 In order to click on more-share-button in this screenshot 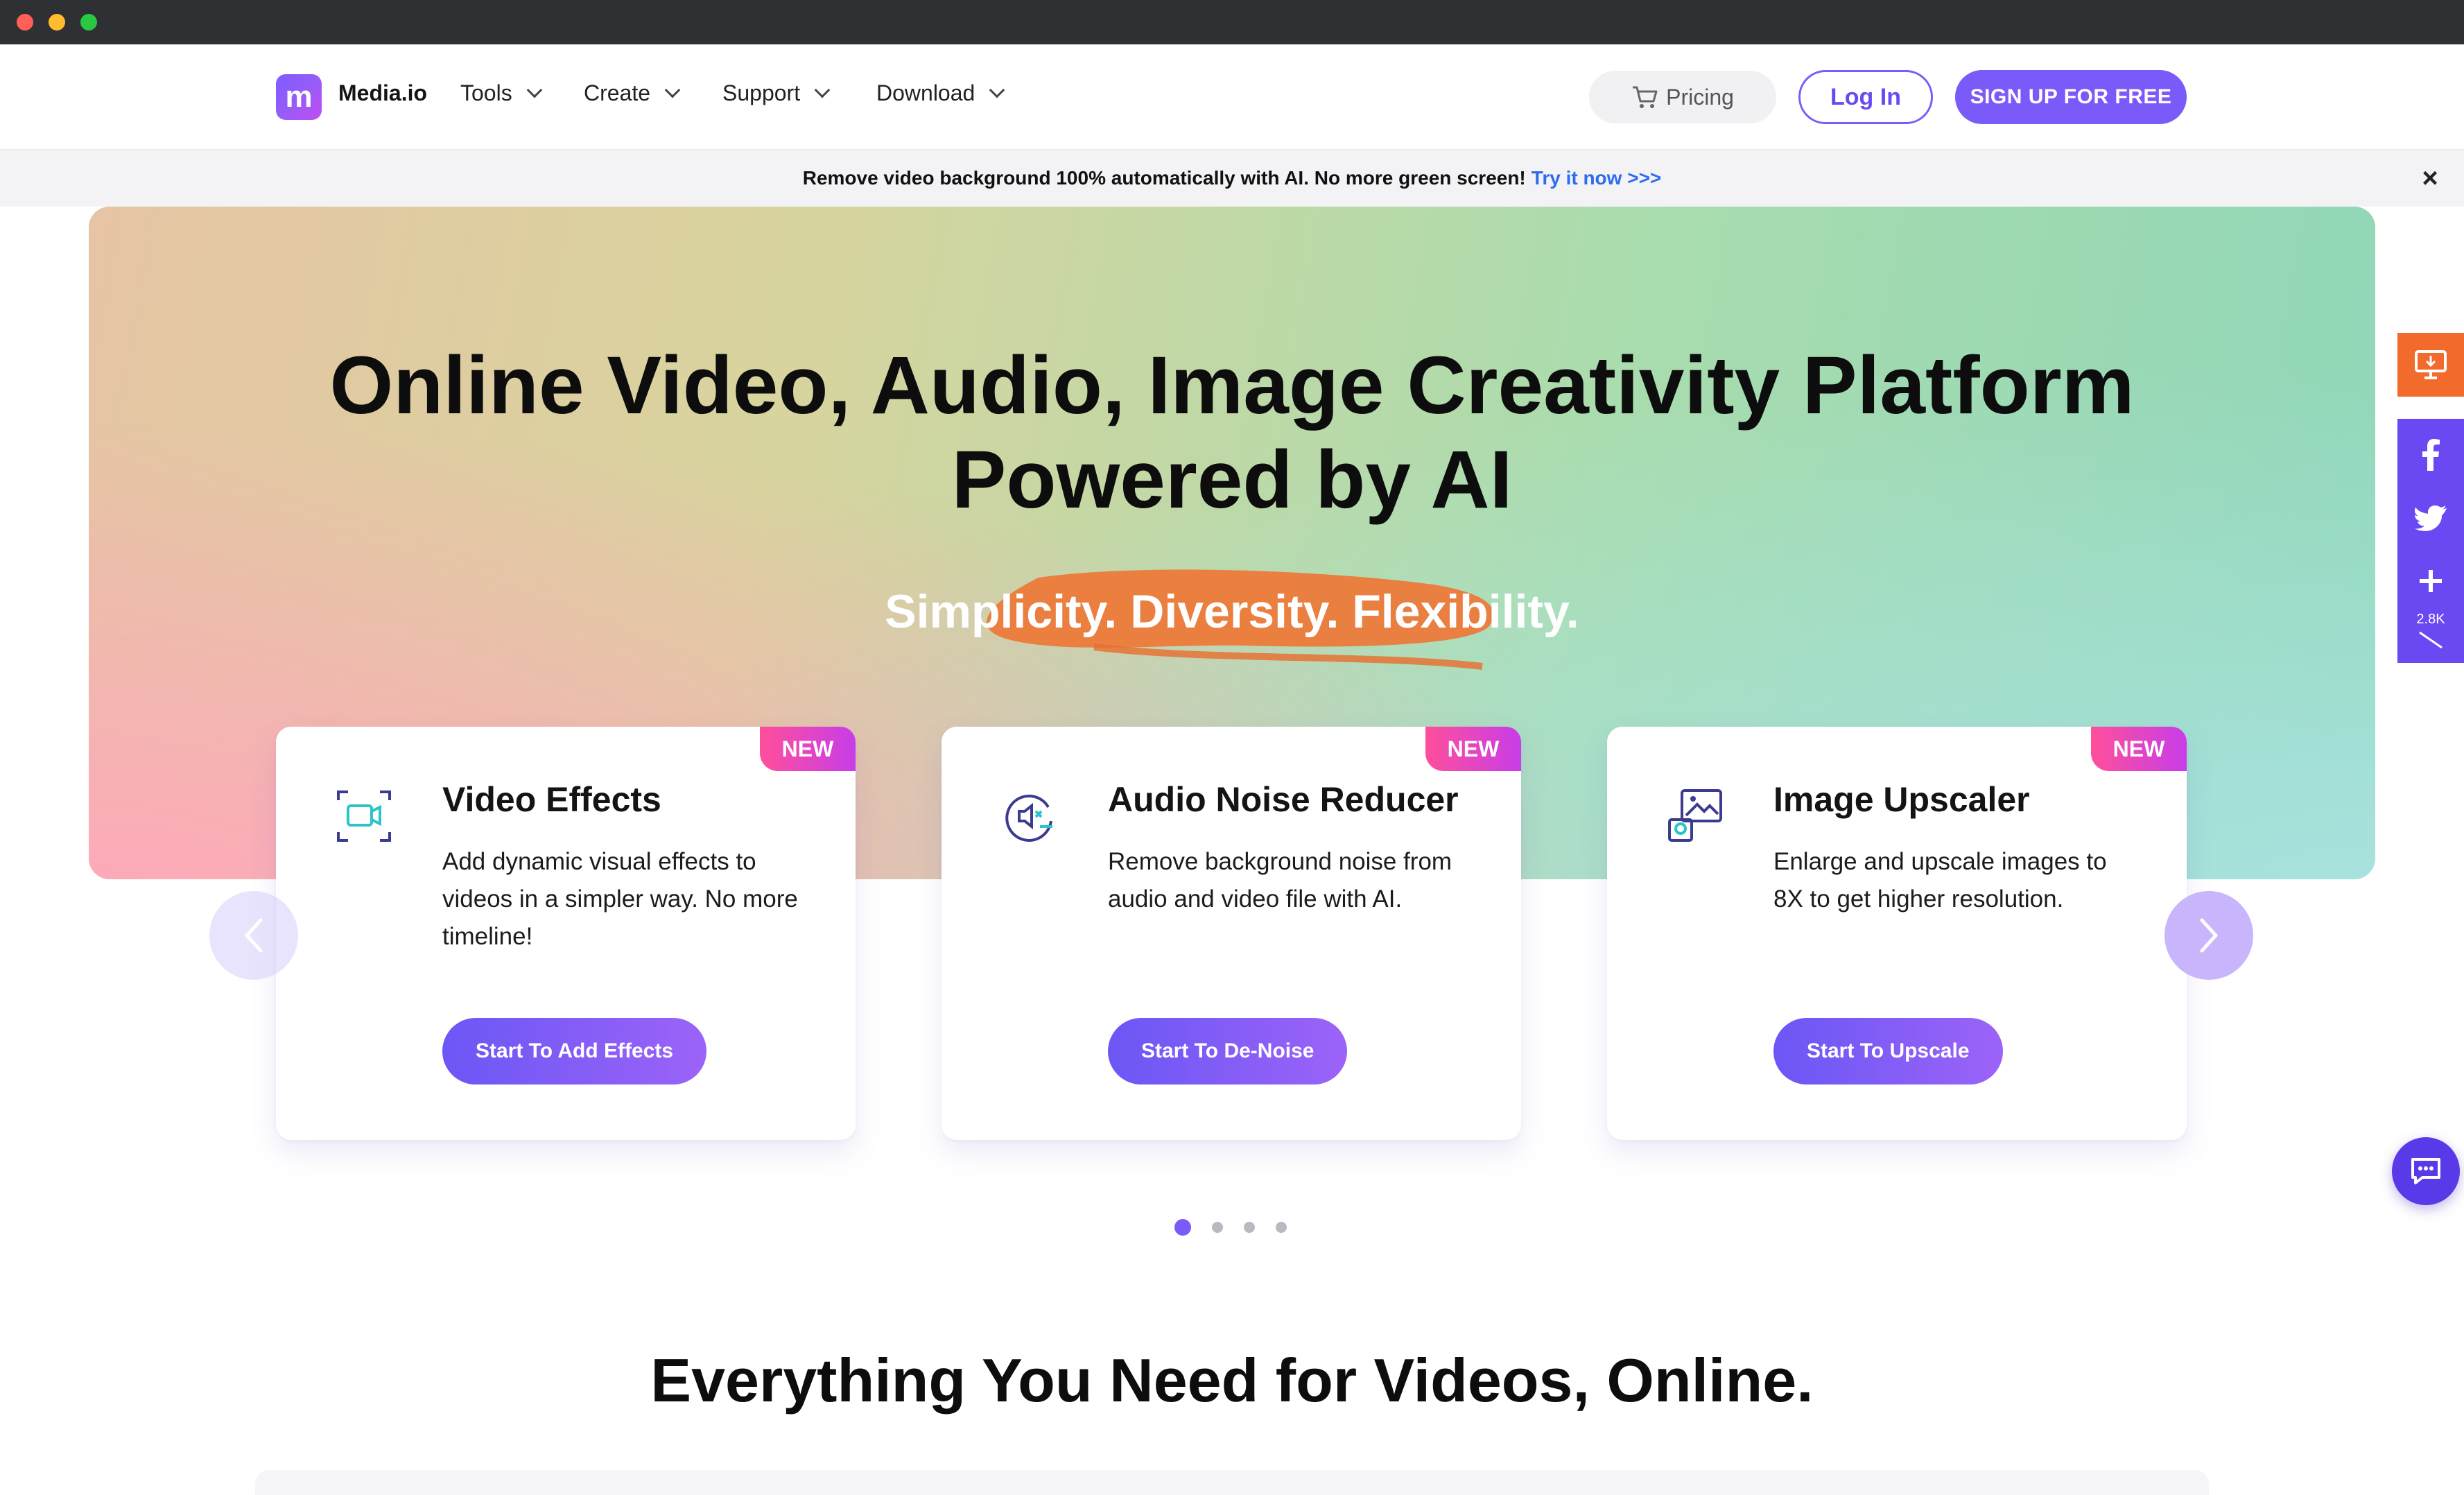, I will do `click(2430, 581)`.